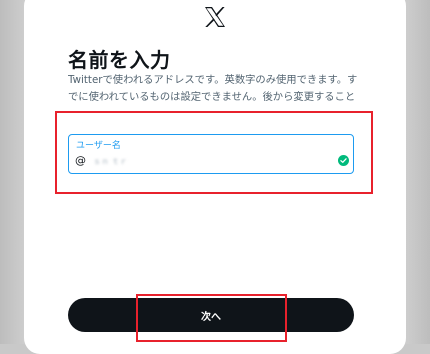 This screenshot has height=354, width=430. I want to click on x-logo-icon, so click(215, 17).